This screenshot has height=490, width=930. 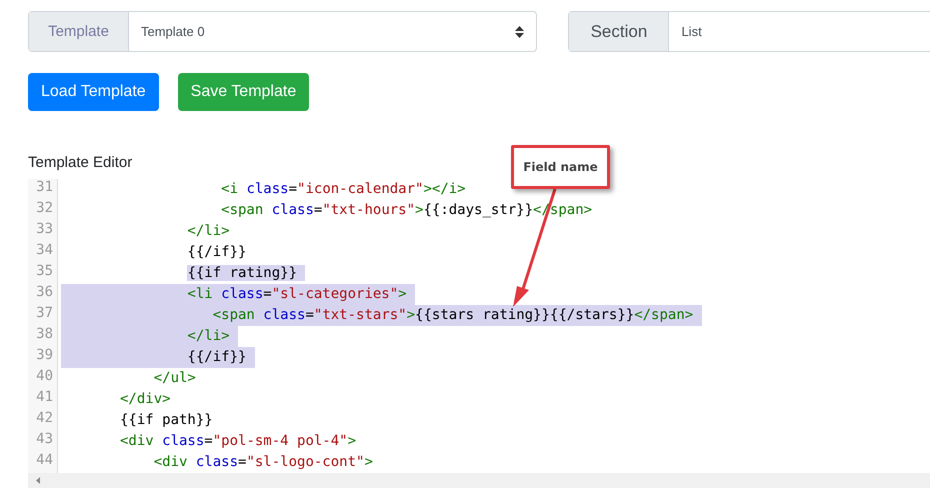 What do you see at coordinates (80, 162) in the screenshot?
I see `editor-title: Template Editor` at bounding box center [80, 162].